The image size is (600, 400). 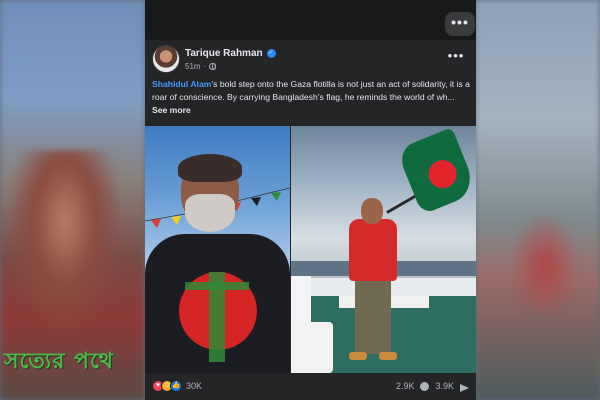 What do you see at coordinates (373, 316) in the screenshot?
I see `man-legs` at bounding box center [373, 316].